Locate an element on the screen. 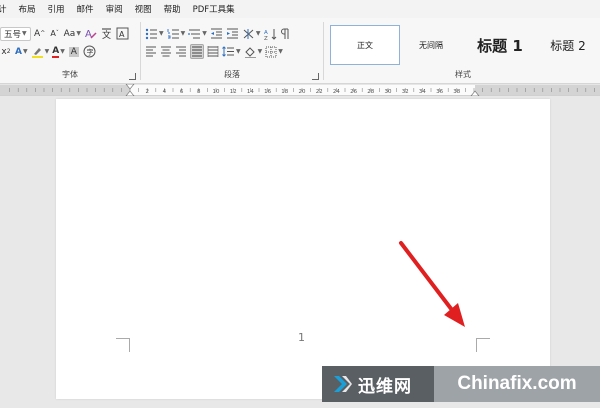 The width and height of the screenshot is (600, 408). watermark-banner: 迅维网 Chinafix.com is located at coordinates (461, 384).